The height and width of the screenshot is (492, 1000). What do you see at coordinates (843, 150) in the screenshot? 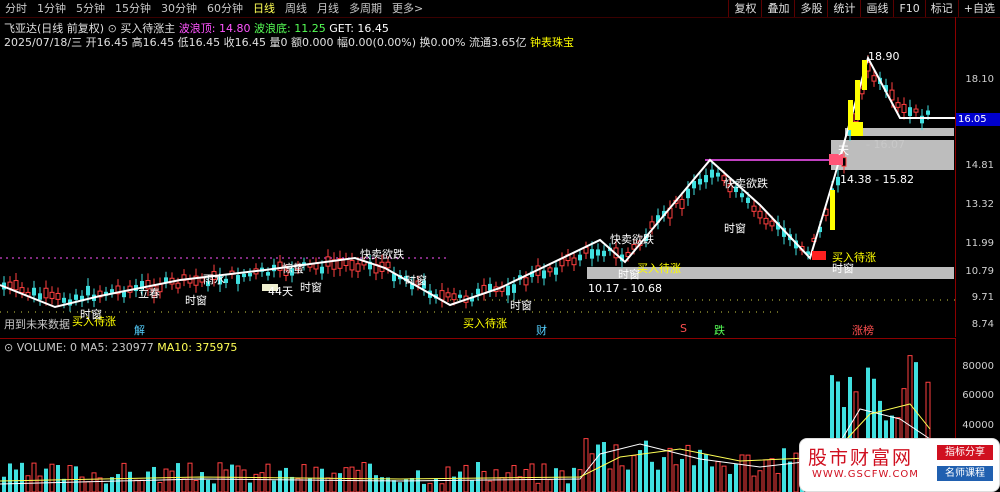
I see `zone-3-day-label: 天` at bounding box center [843, 150].